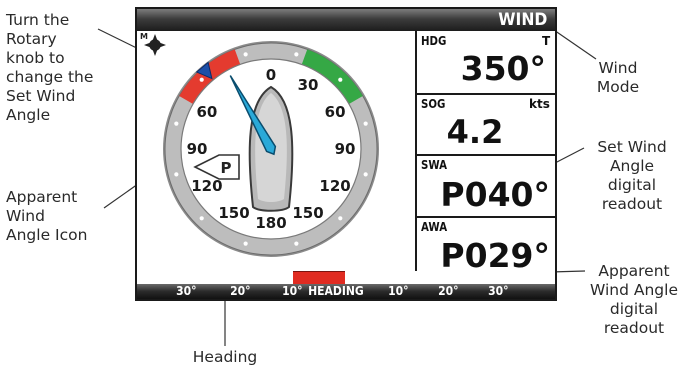 This screenshot has height=371, width=694. Describe the element at coordinates (308, 85) in the screenshot. I see `dial-angle-label: 30` at that location.